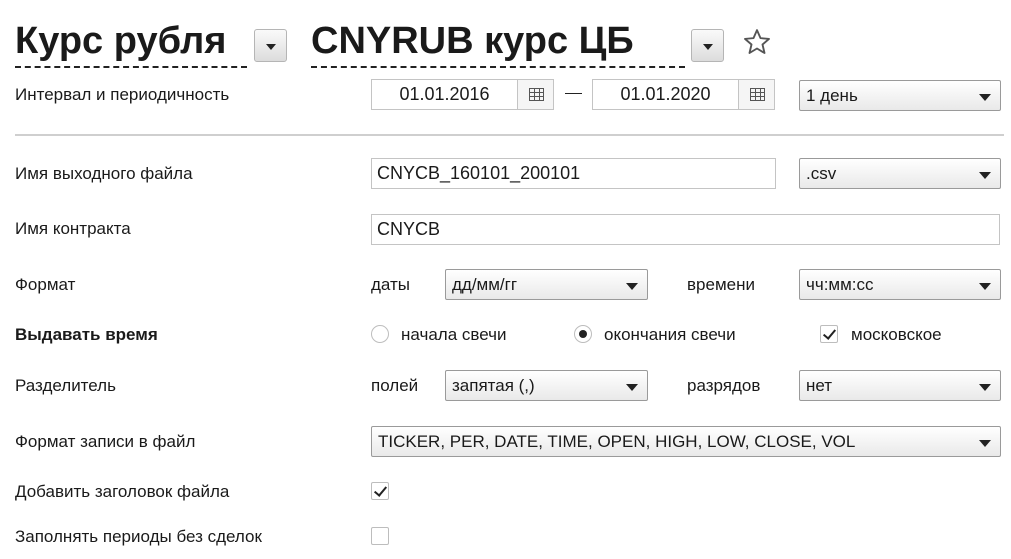  What do you see at coordinates (65, 385) in the screenshot?
I see `separator-label: Разделитель` at bounding box center [65, 385].